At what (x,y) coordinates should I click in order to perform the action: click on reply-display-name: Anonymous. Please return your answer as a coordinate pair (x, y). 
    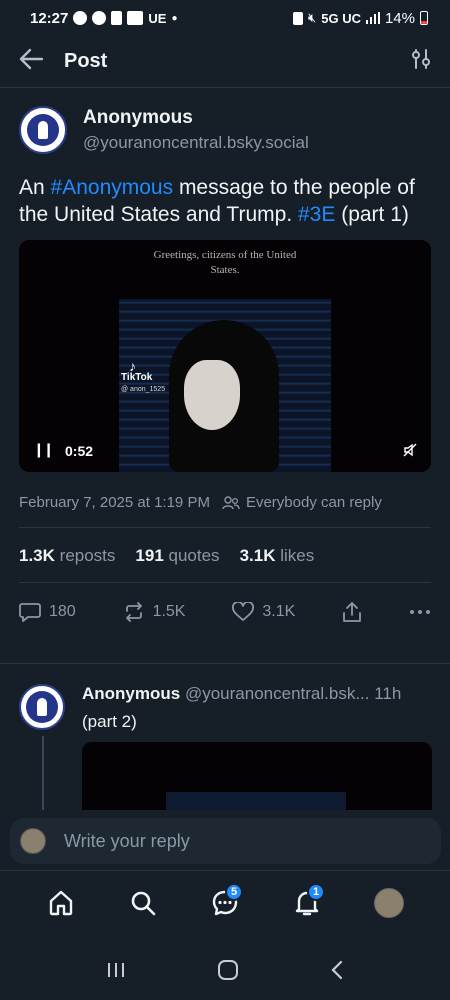
    Looking at the image, I should click on (131, 693).